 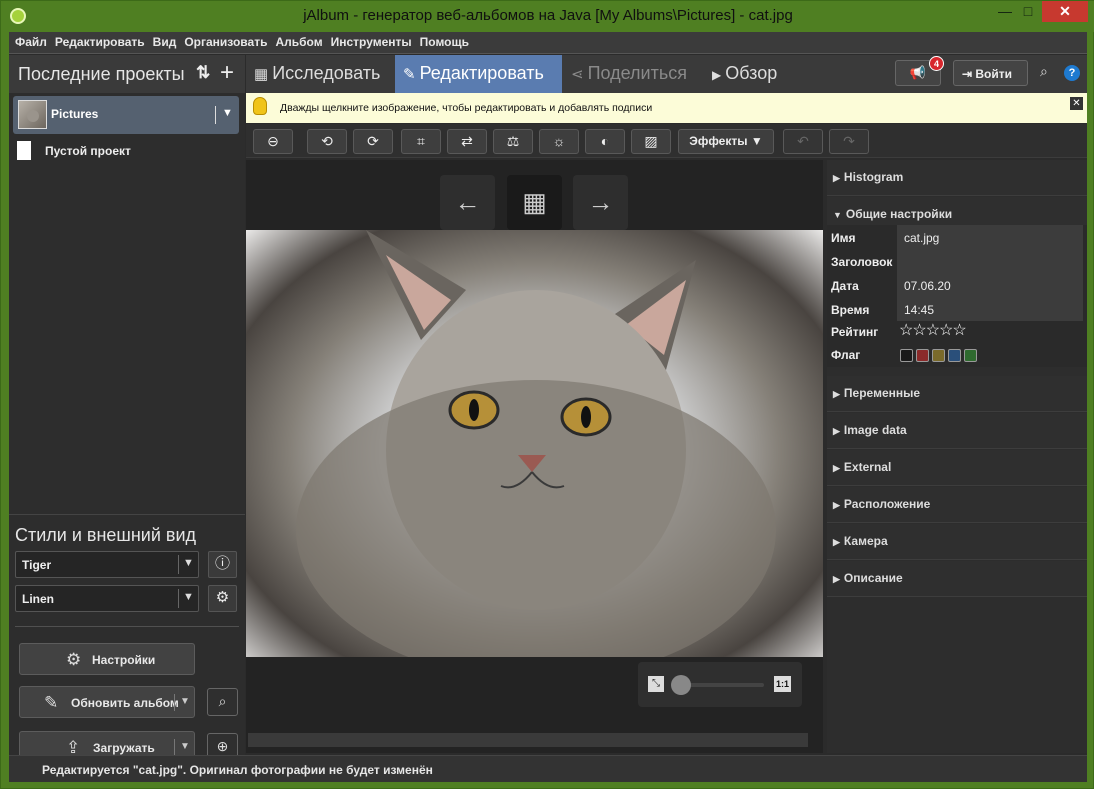 I want to click on section-variables: ▶ Переменные, so click(x=957, y=394).